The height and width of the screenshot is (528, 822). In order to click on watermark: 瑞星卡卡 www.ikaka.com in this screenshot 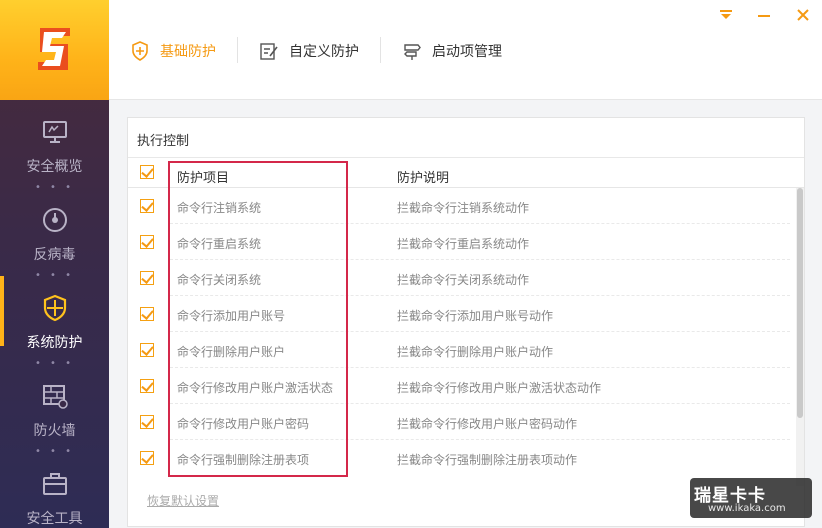, I will do `click(751, 498)`.